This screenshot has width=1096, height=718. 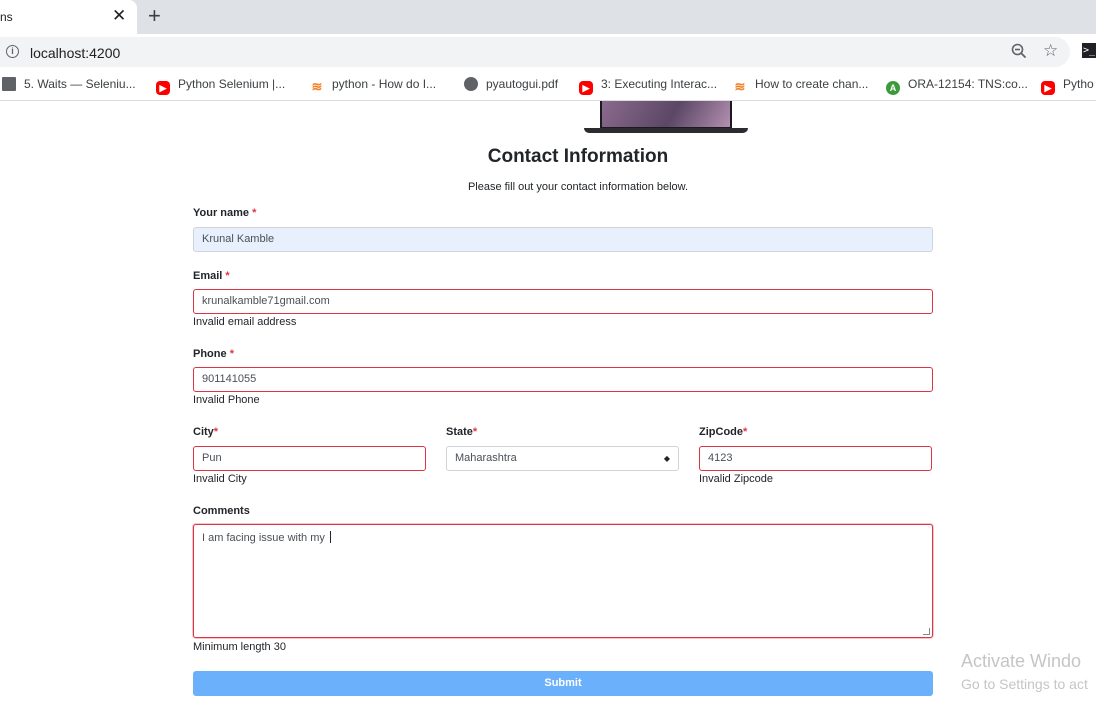 I want to click on email-input: krunalkamble71gmail.com, so click(x=563, y=301).